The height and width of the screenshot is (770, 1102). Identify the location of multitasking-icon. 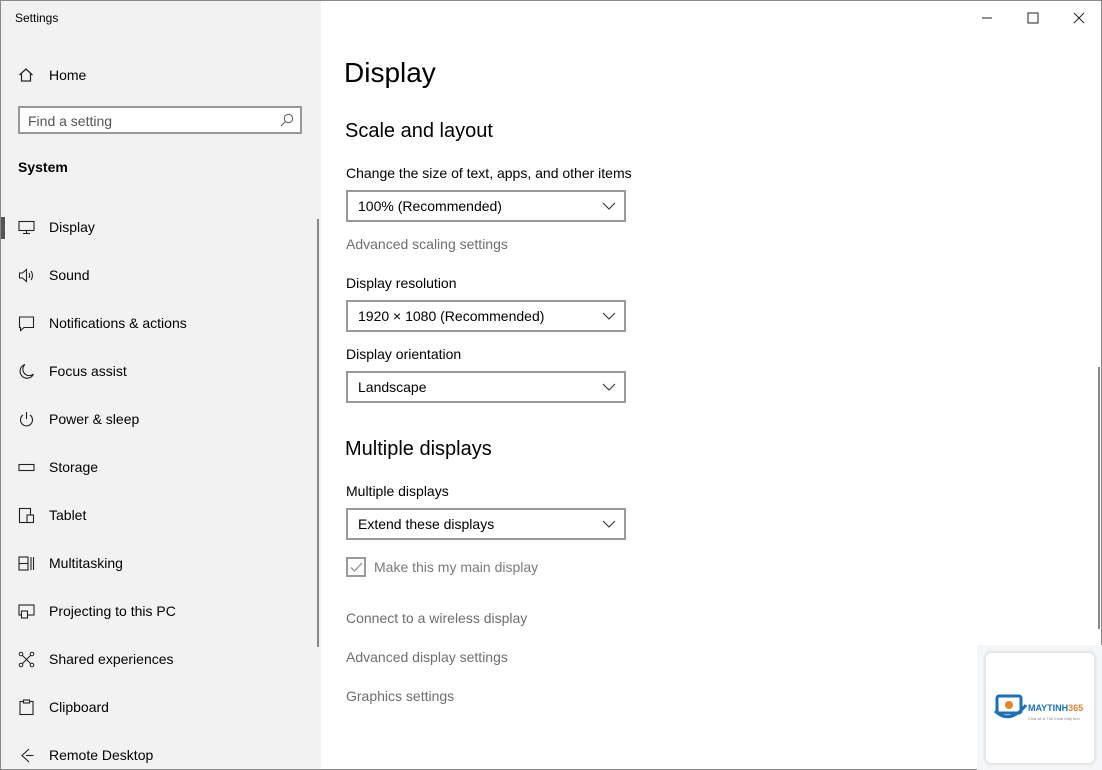
(26, 563).